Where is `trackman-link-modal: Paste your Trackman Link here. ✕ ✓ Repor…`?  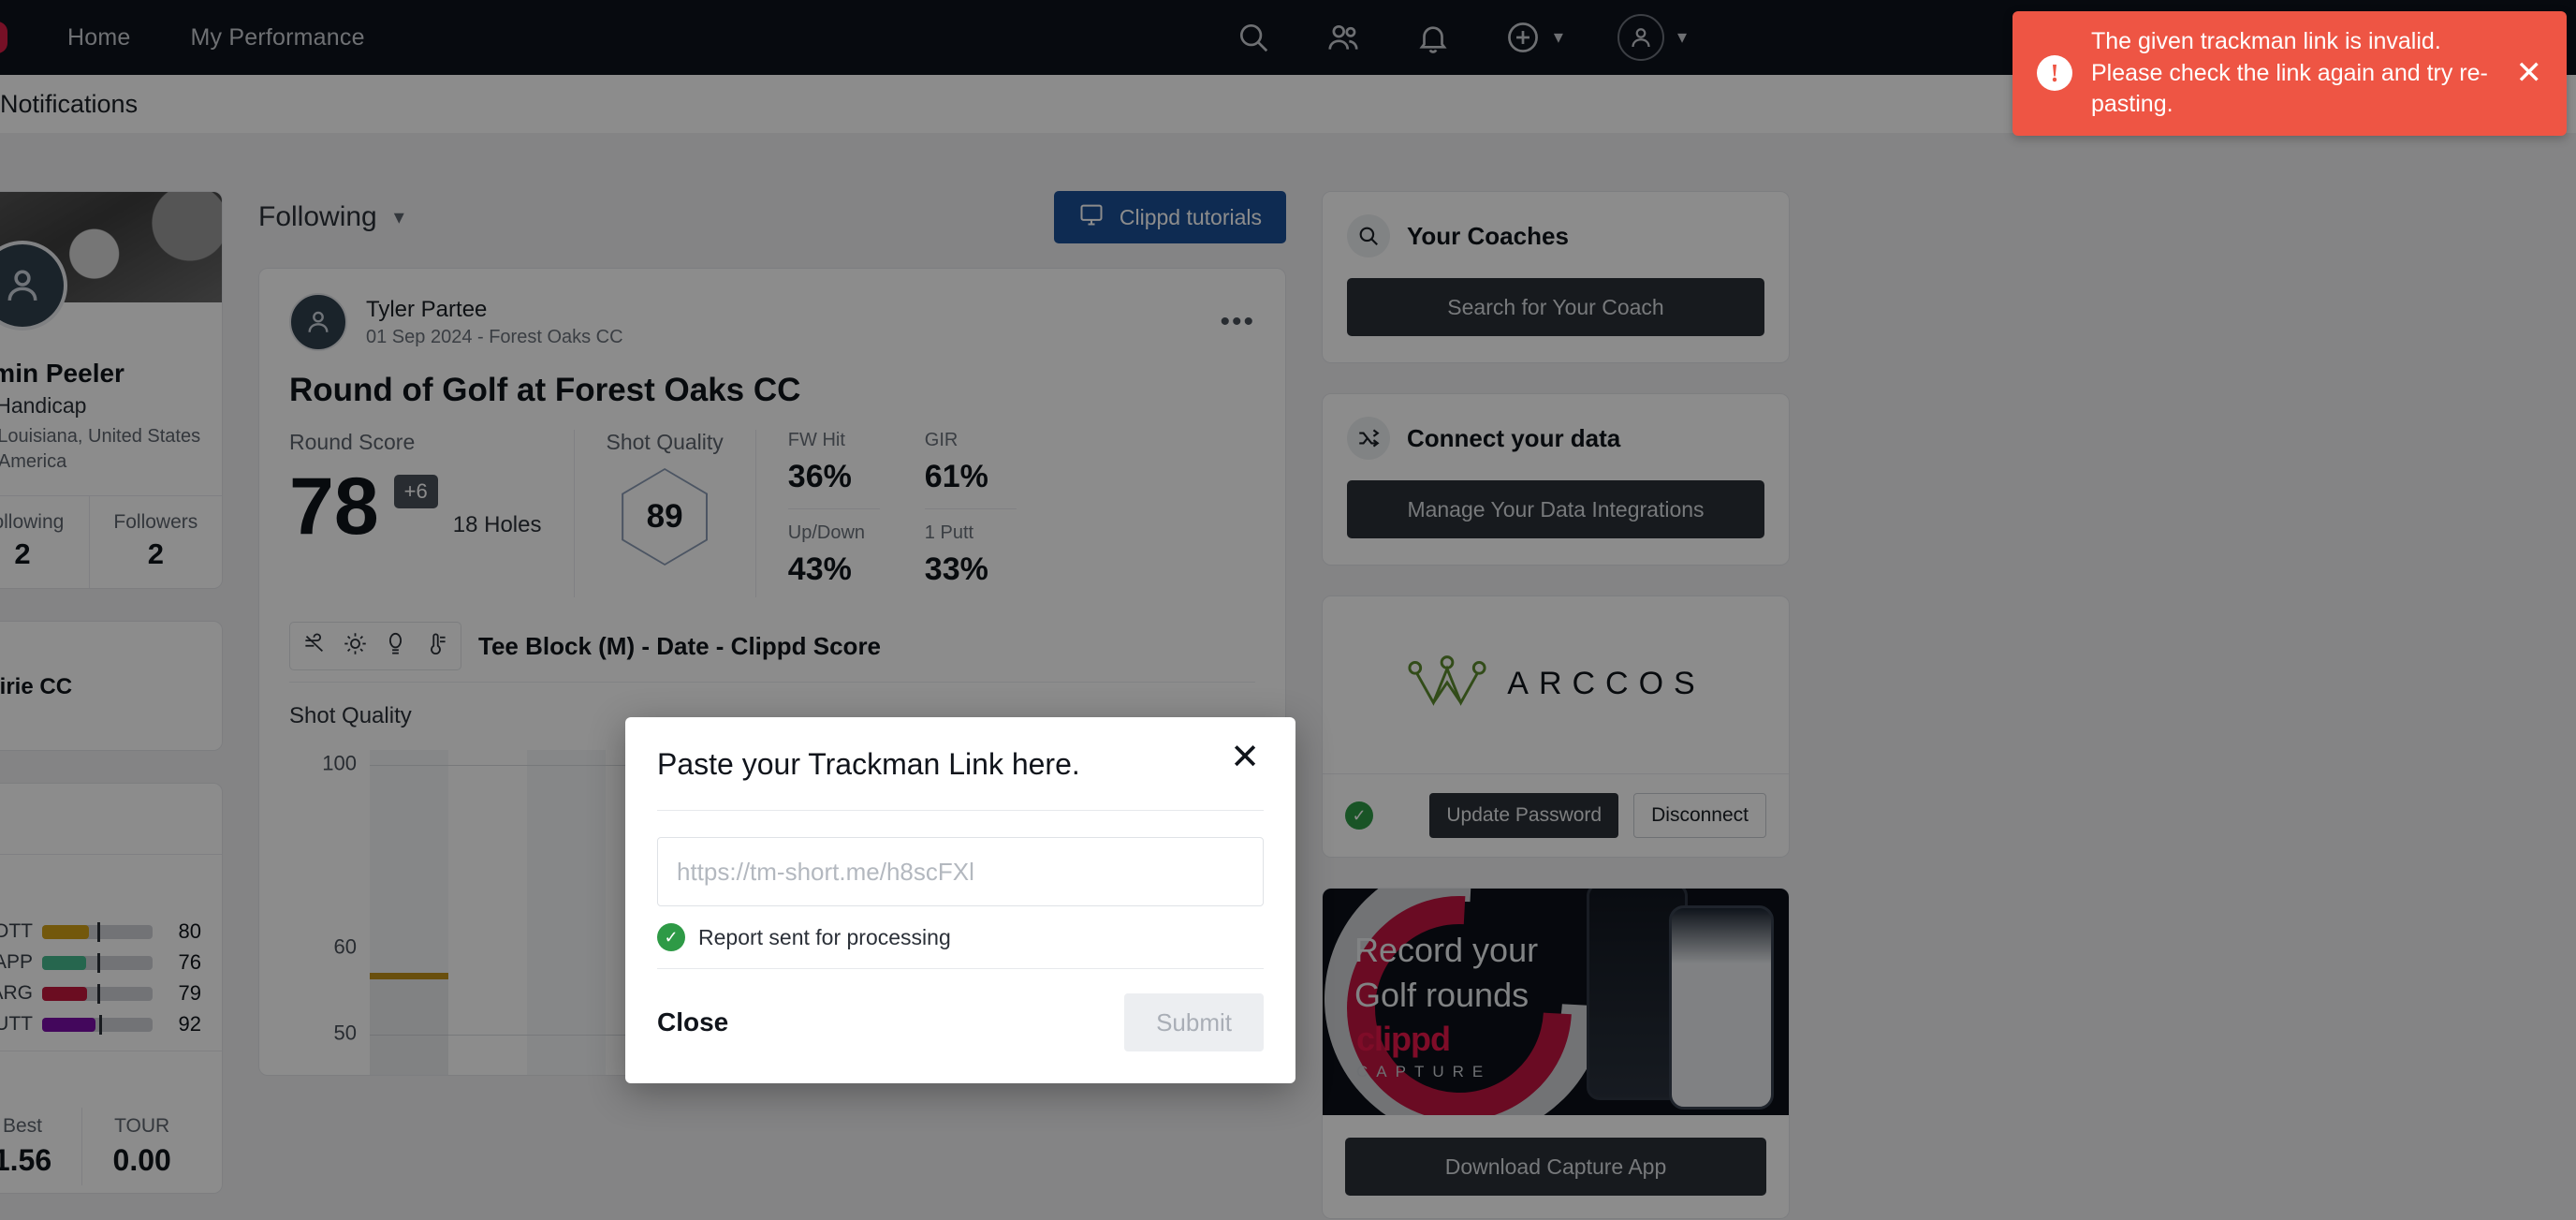
trackman-link-modal: Paste your Trackman Link here. ✕ ✓ Repor… is located at coordinates (960, 900).